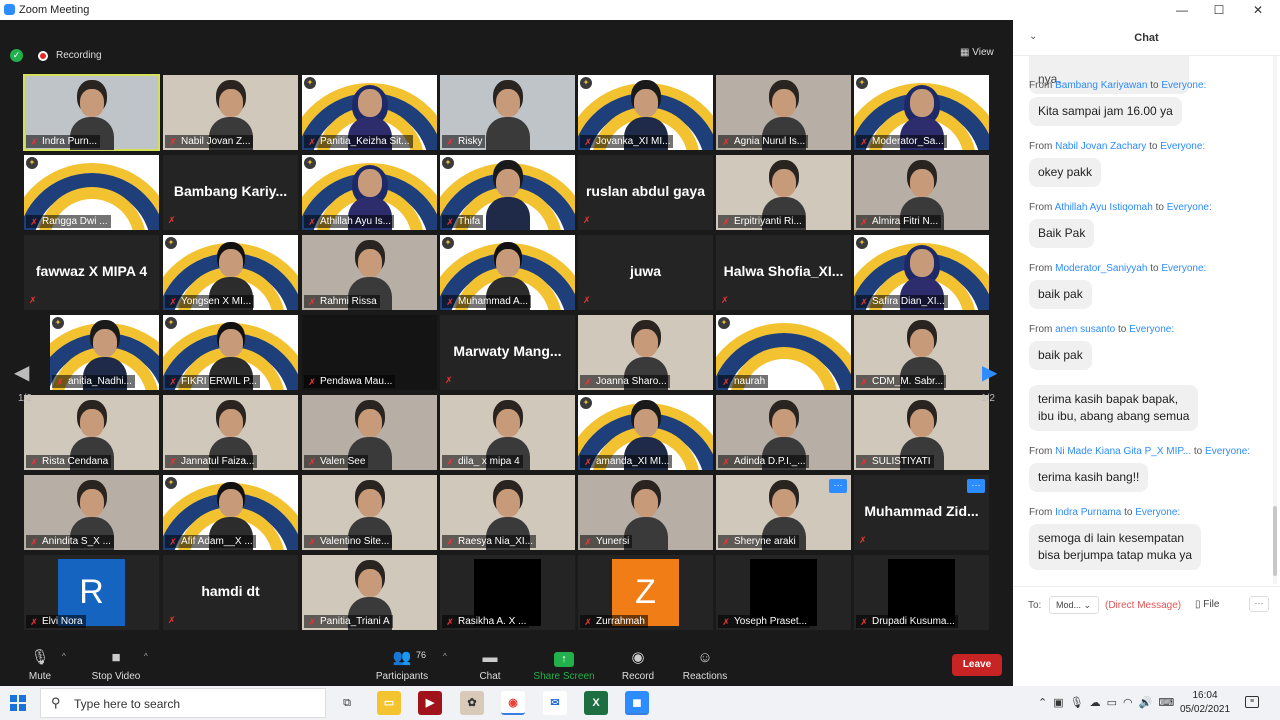 This screenshot has height=720, width=1280. Describe the element at coordinates (1101, 85) in the screenshot. I see `chat-sender: Bambang Kariyawan` at that location.